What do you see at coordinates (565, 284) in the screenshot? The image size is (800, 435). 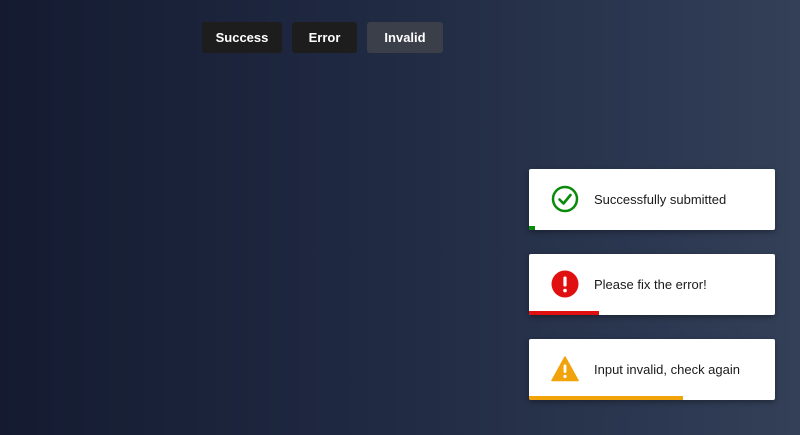 I see `exclamation-circle-icon` at bounding box center [565, 284].